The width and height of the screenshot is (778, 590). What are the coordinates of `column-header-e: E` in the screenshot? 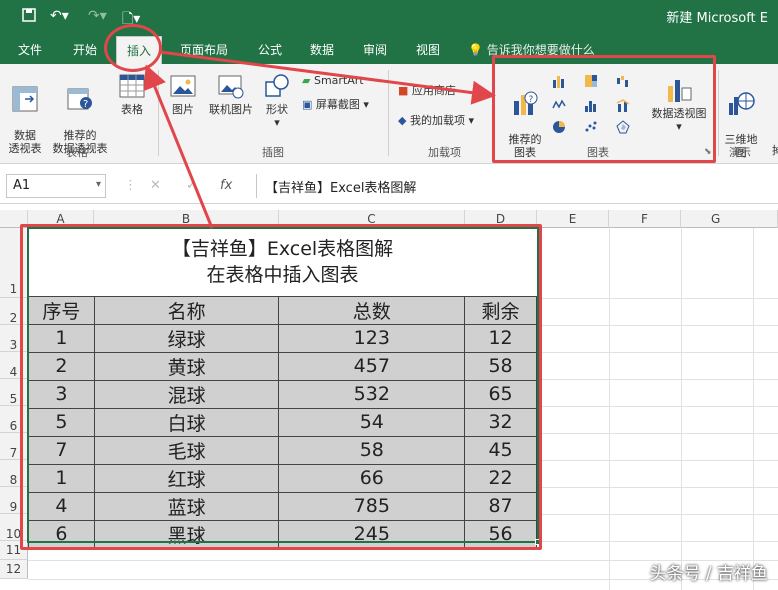 It's located at (573, 219).